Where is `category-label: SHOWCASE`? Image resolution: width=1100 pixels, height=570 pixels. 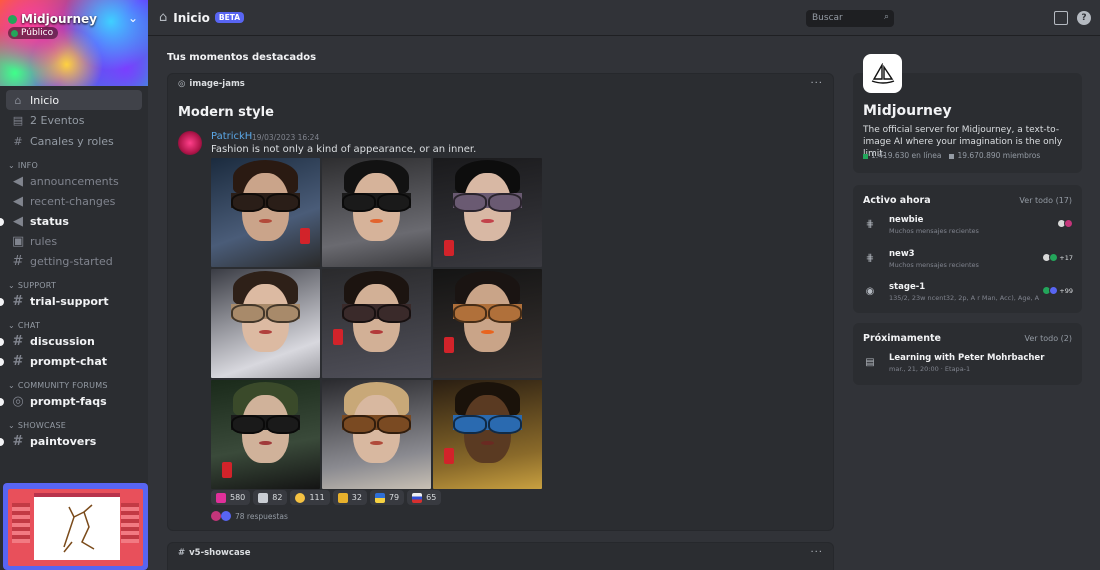
category-label: SHOWCASE is located at coordinates (41, 425).